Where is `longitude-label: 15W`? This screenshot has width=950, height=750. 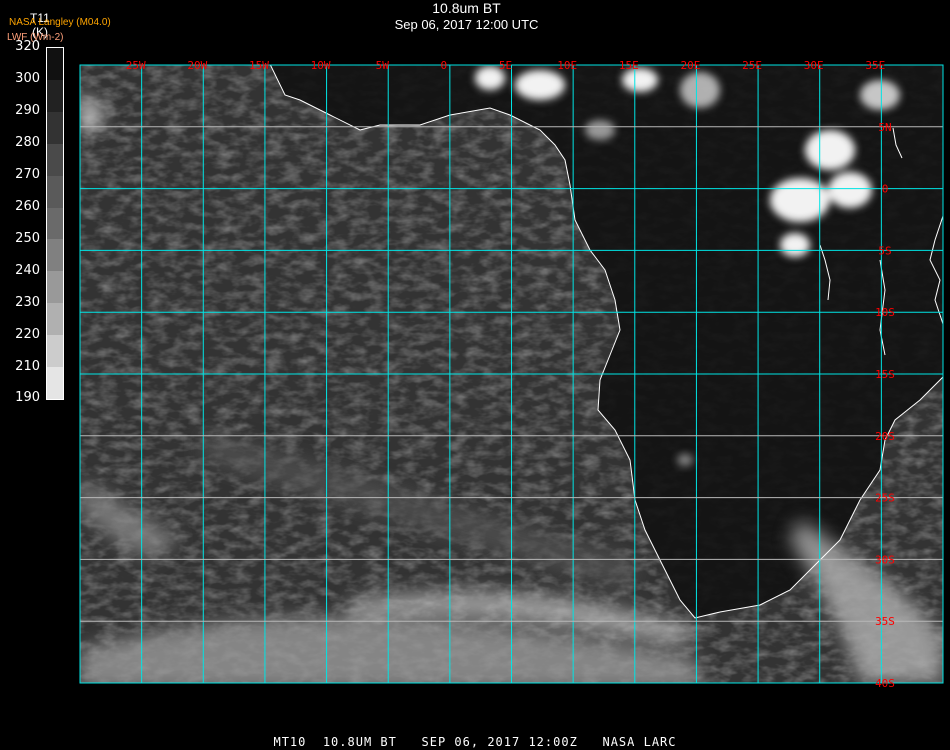
longitude-label: 15W is located at coordinates (259, 65).